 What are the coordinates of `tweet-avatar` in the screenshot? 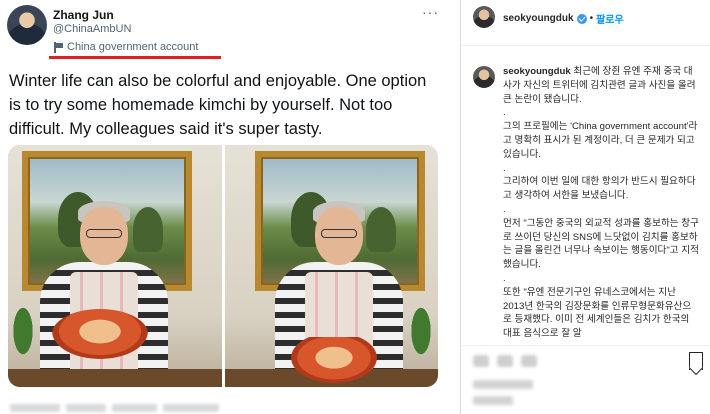 It's located at (27, 25).